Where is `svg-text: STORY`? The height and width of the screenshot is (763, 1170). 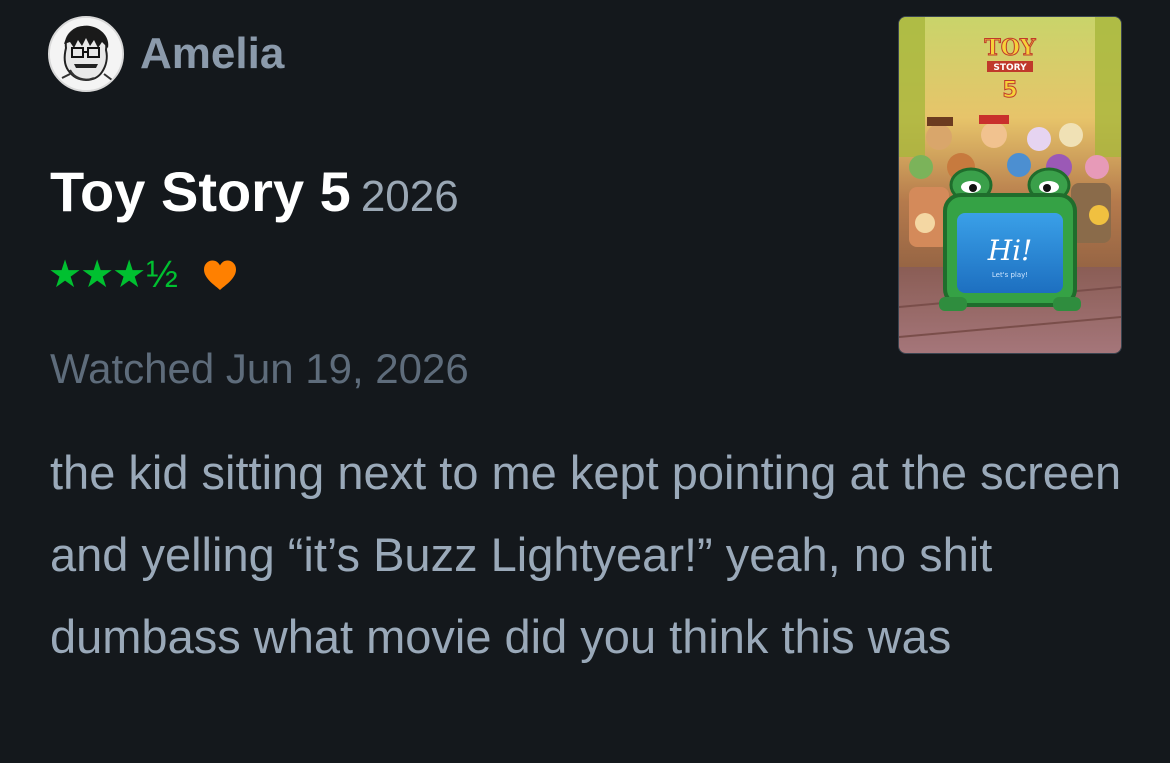
svg-text: STORY is located at coordinates (1010, 68).